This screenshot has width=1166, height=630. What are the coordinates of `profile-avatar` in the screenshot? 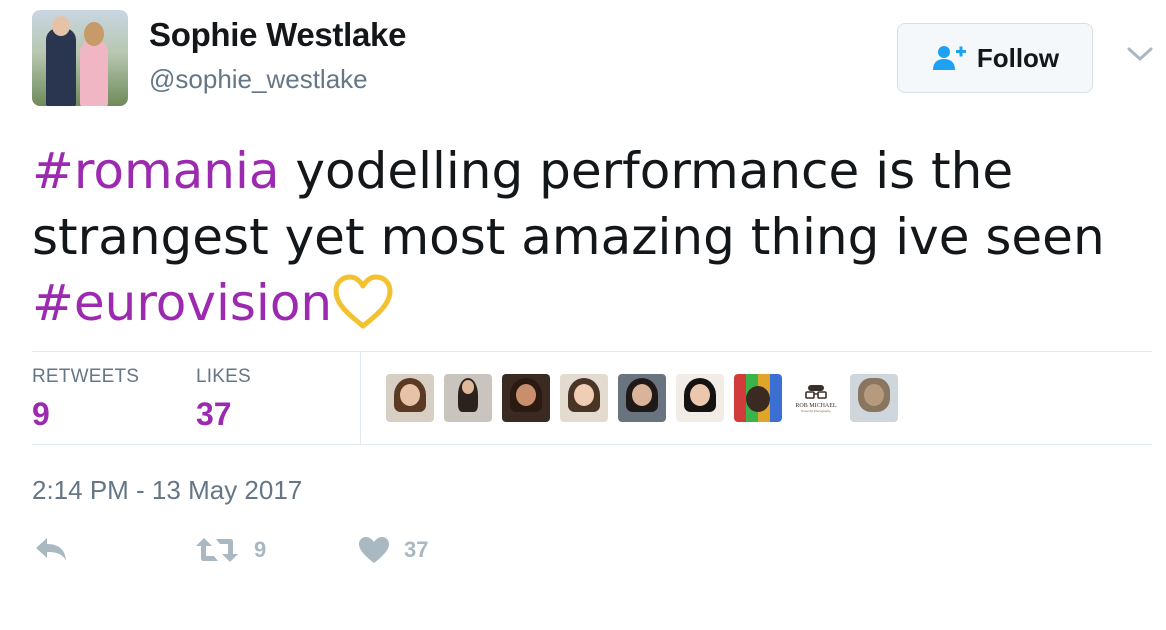 It's located at (80, 58).